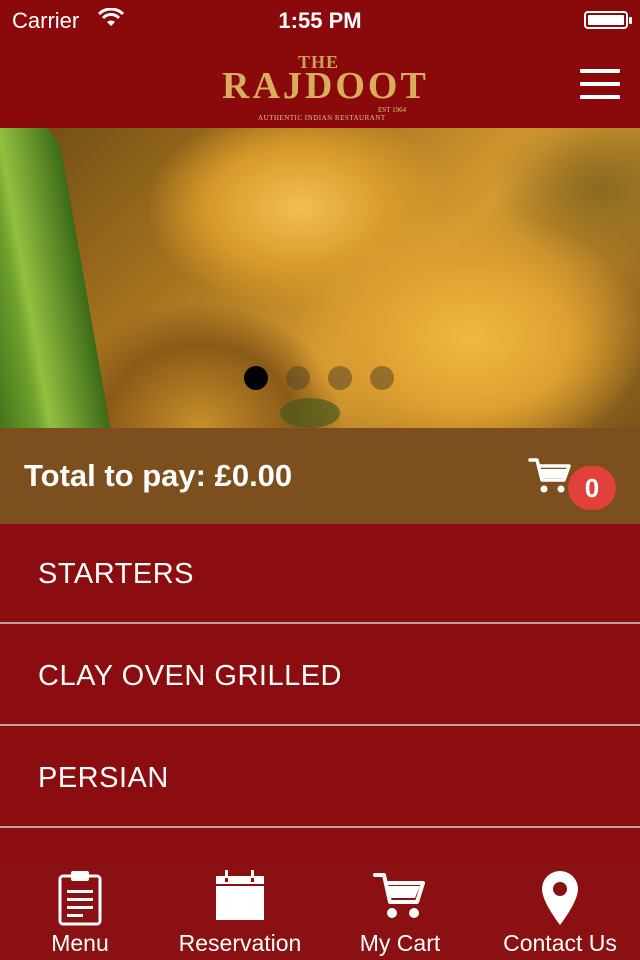  I want to click on tab-contact-us: Contact Us, so click(560, 910).